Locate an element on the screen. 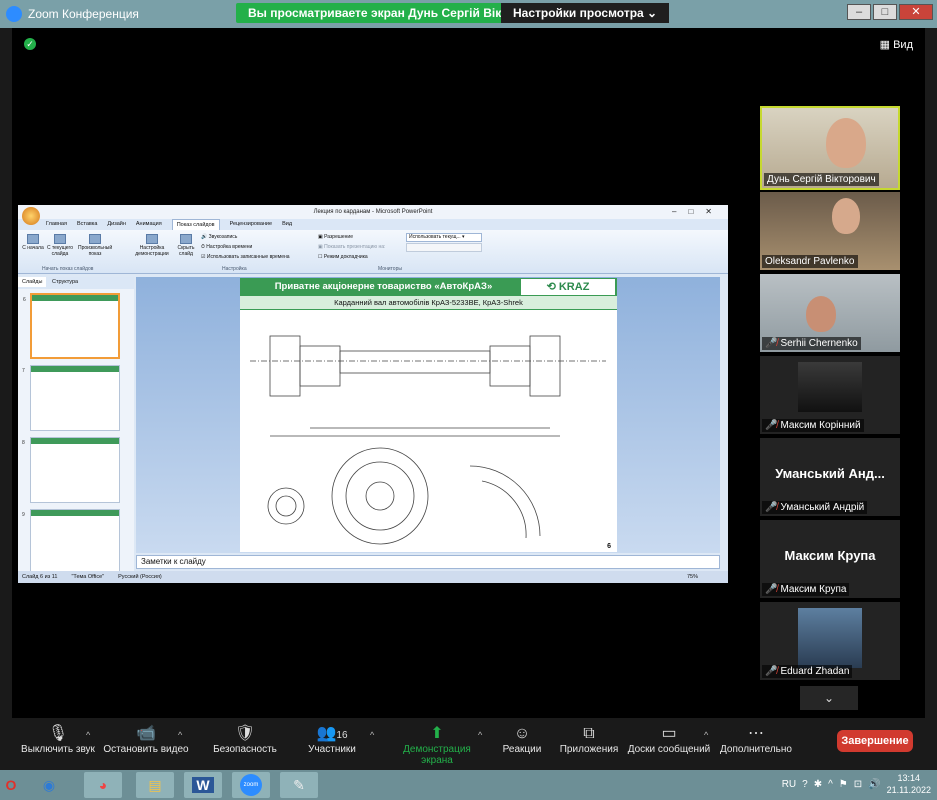 The height and width of the screenshot is (800, 937). participant-tile-4: 🎤̸ Максим Корінний is located at coordinates (830, 395).